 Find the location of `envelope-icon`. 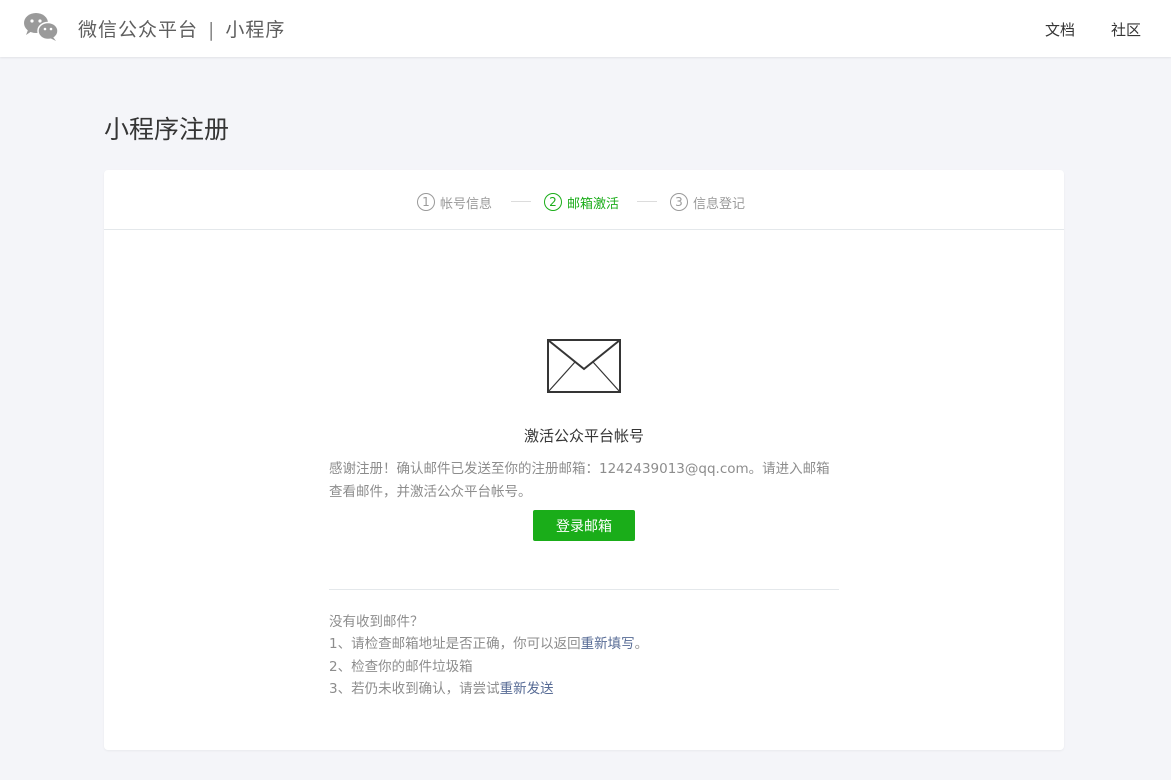

envelope-icon is located at coordinates (584, 366).